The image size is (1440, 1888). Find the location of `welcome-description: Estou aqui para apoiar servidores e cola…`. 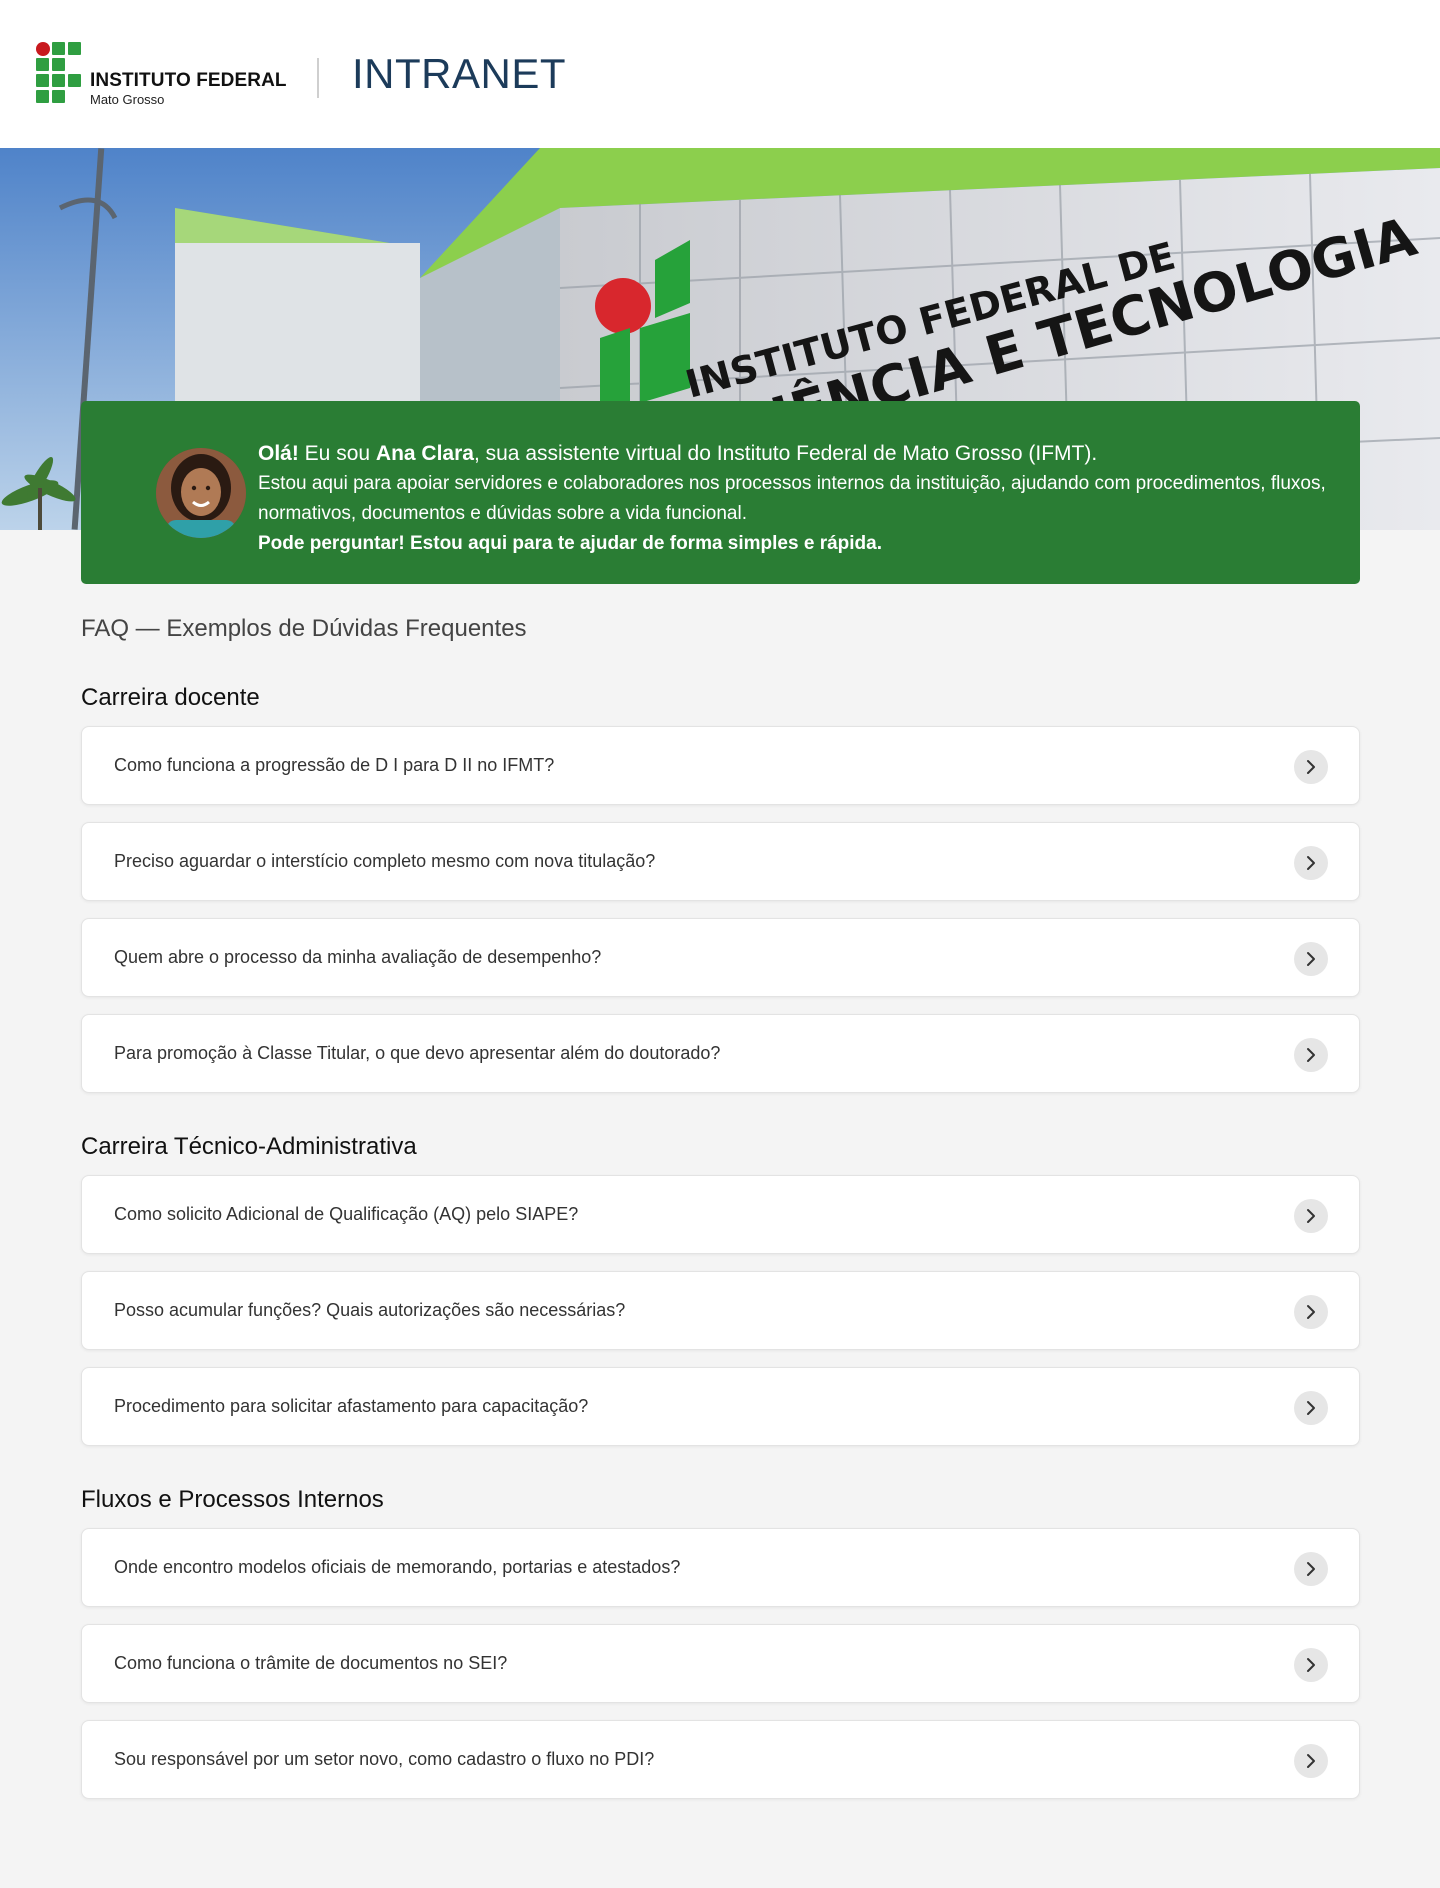

welcome-description: Estou aqui para apoiar servidores e cola… is located at coordinates (792, 498).